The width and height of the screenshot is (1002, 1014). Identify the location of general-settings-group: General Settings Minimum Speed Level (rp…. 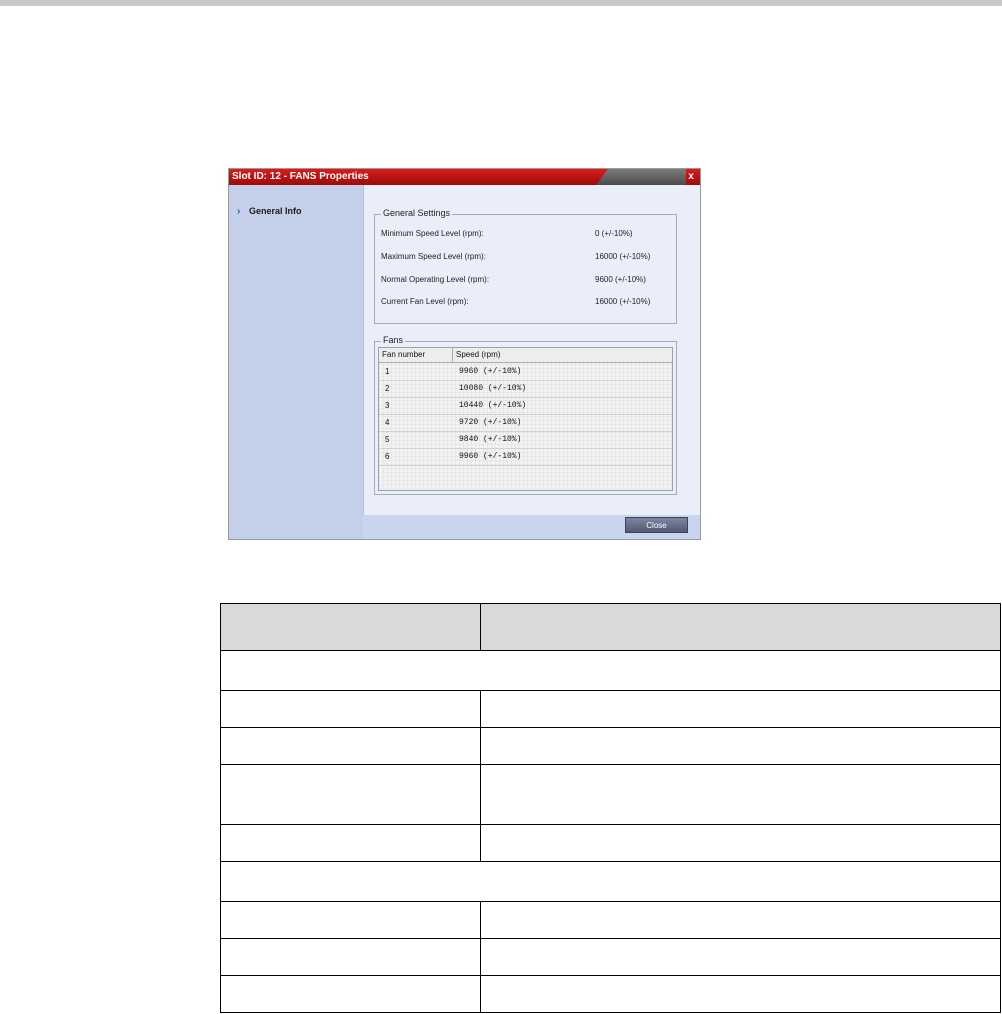
(525, 266).